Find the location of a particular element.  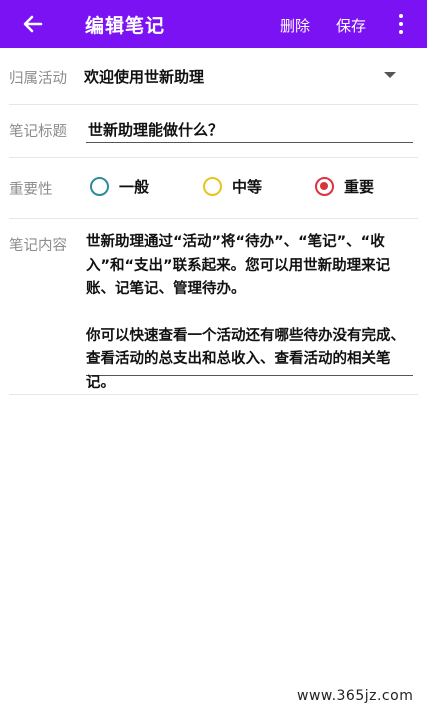

note-title-value: 世新助理能做什么？ is located at coordinates (156, 130).